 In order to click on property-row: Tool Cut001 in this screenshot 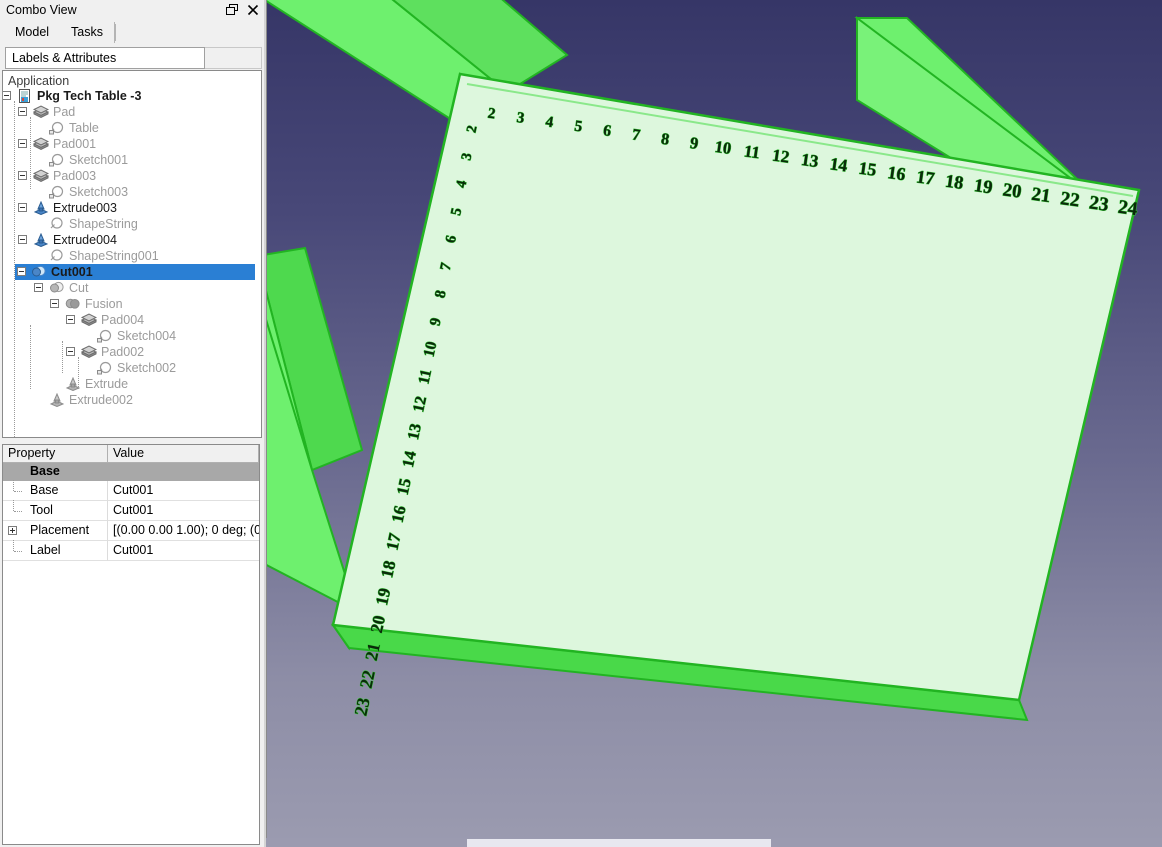, I will do `click(131, 510)`.